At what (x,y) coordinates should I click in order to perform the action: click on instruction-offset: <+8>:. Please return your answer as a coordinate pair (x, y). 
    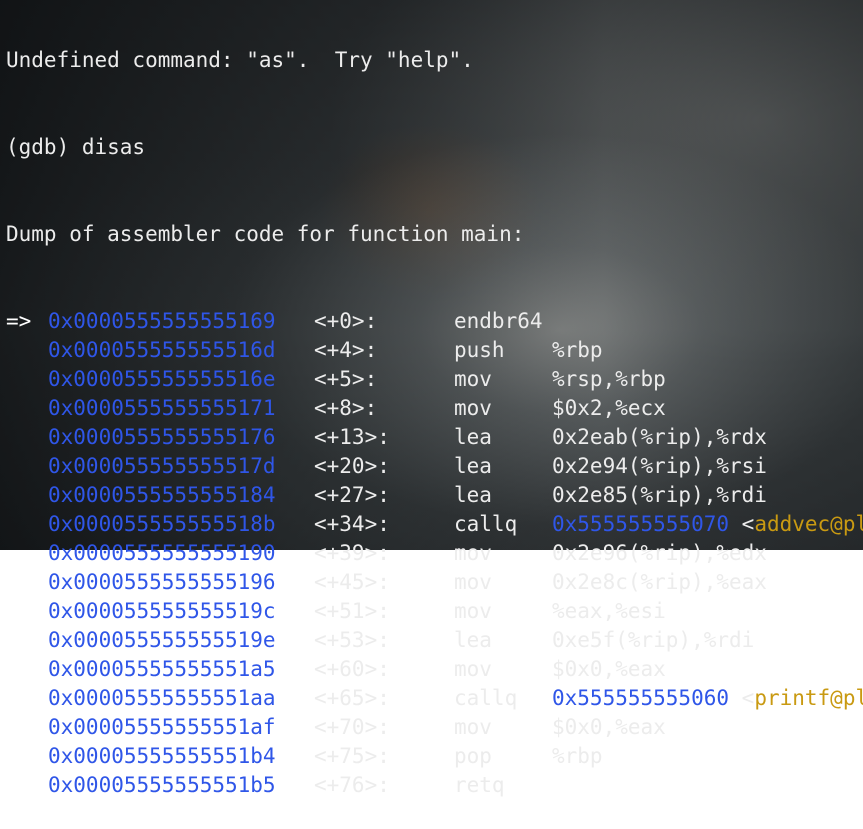
    Looking at the image, I should click on (346, 408).